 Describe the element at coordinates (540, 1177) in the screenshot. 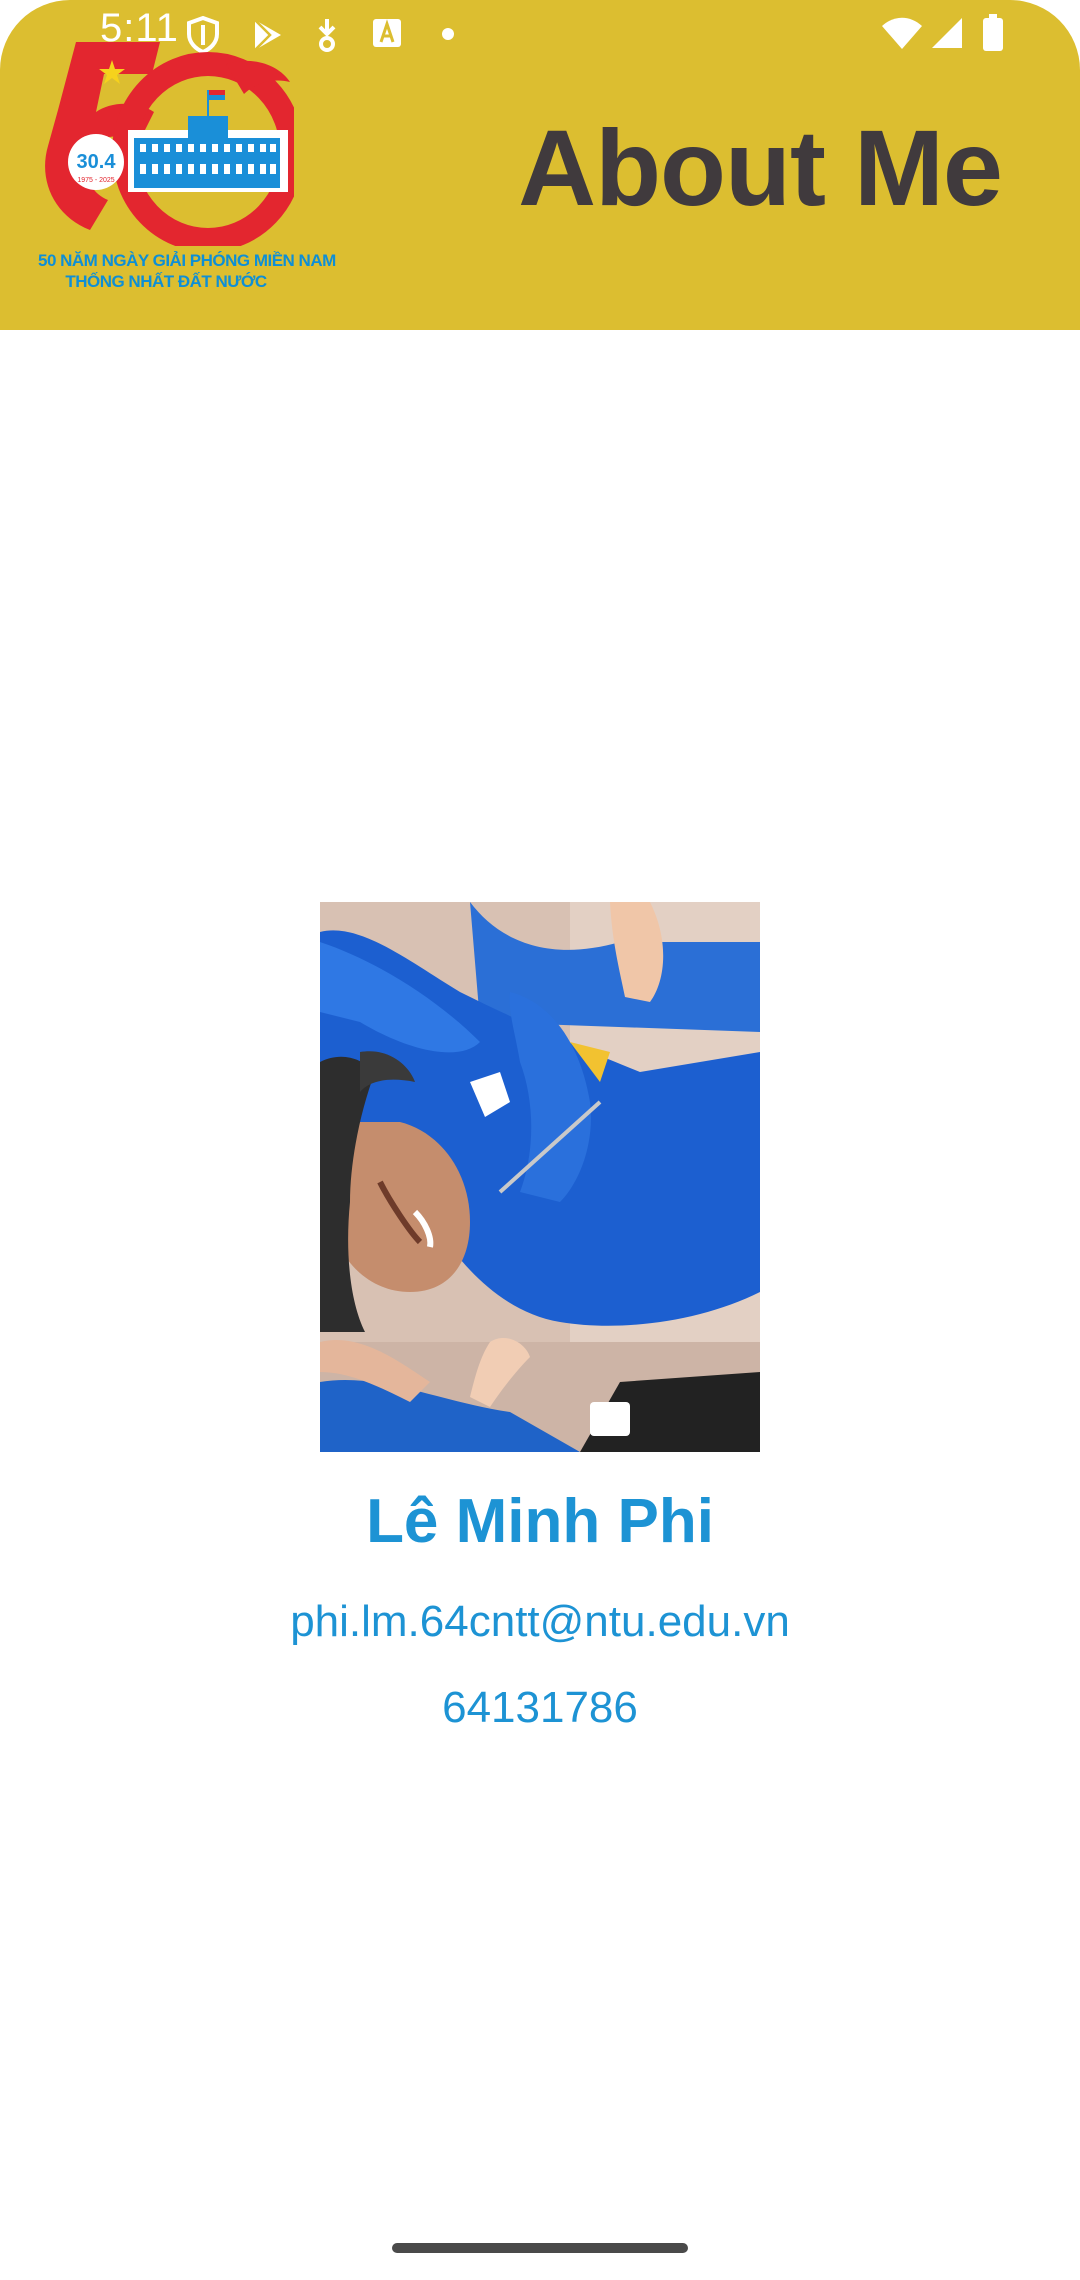

I see `profile-photo` at that location.